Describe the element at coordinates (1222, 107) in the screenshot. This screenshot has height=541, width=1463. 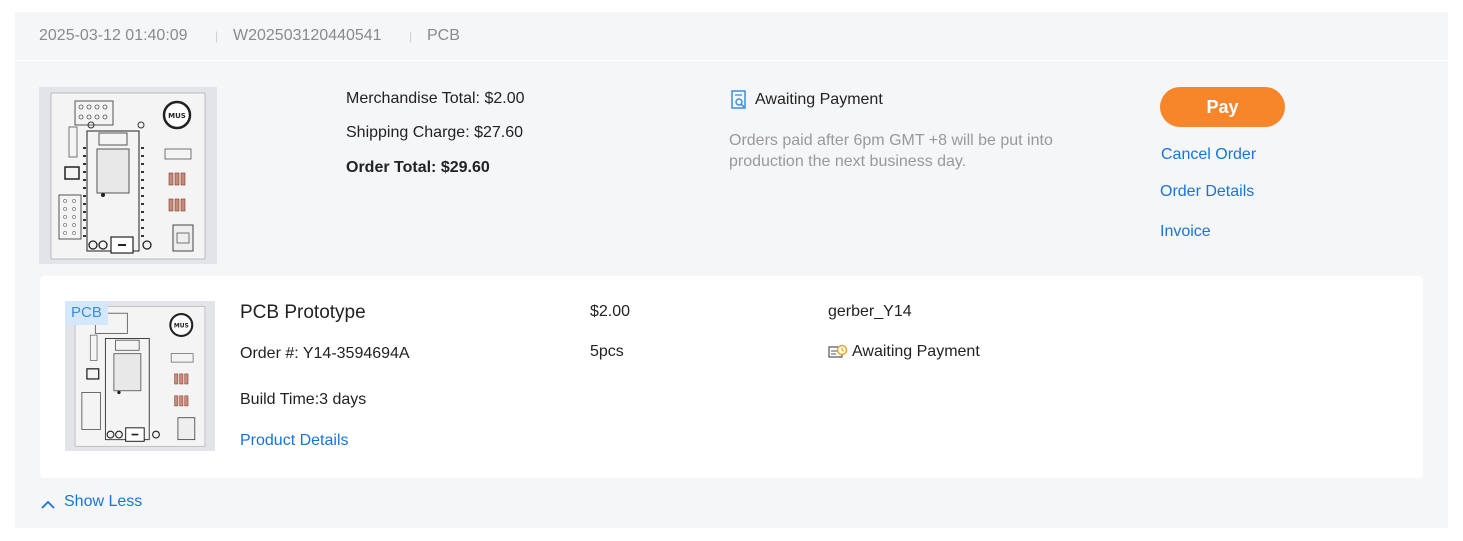
I see `pay-button: Pay` at that location.